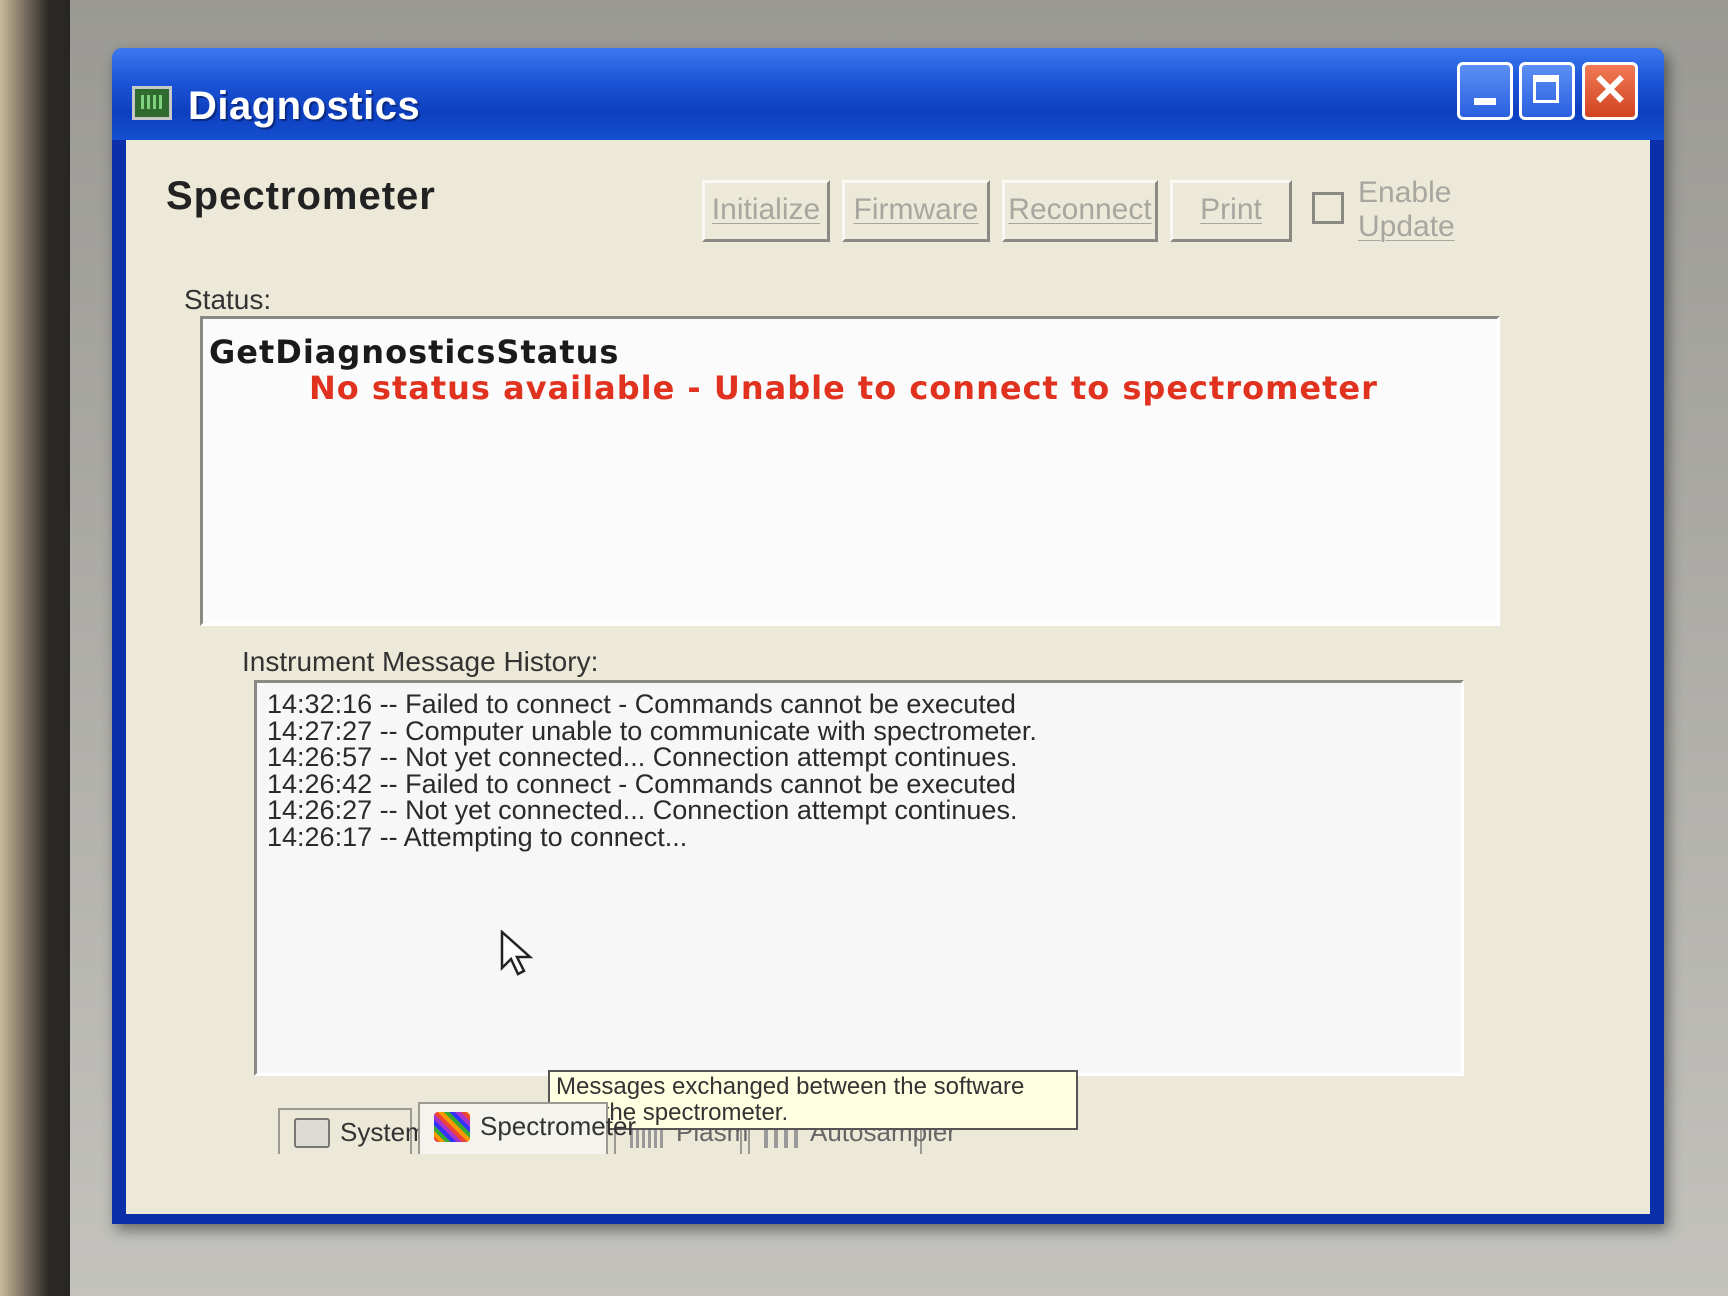 This screenshot has height=1296, width=1728. What do you see at coordinates (1406, 226) in the screenshot?
I see `enable-update-label-line2: Update` at bounding box center [1406, 226].